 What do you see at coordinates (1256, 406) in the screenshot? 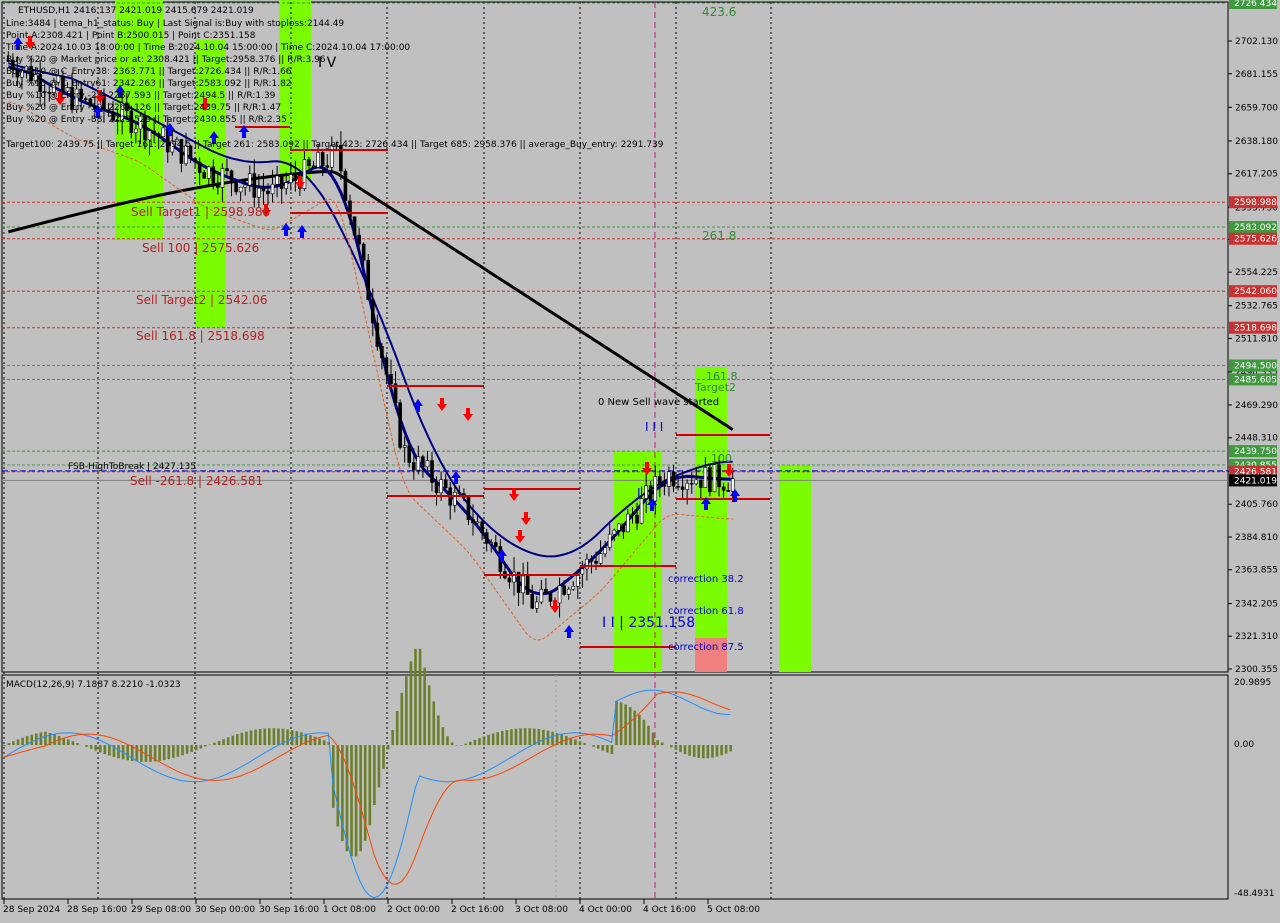
I see `price-tick-label: 2469.290` at bounding box center [1256, 406].